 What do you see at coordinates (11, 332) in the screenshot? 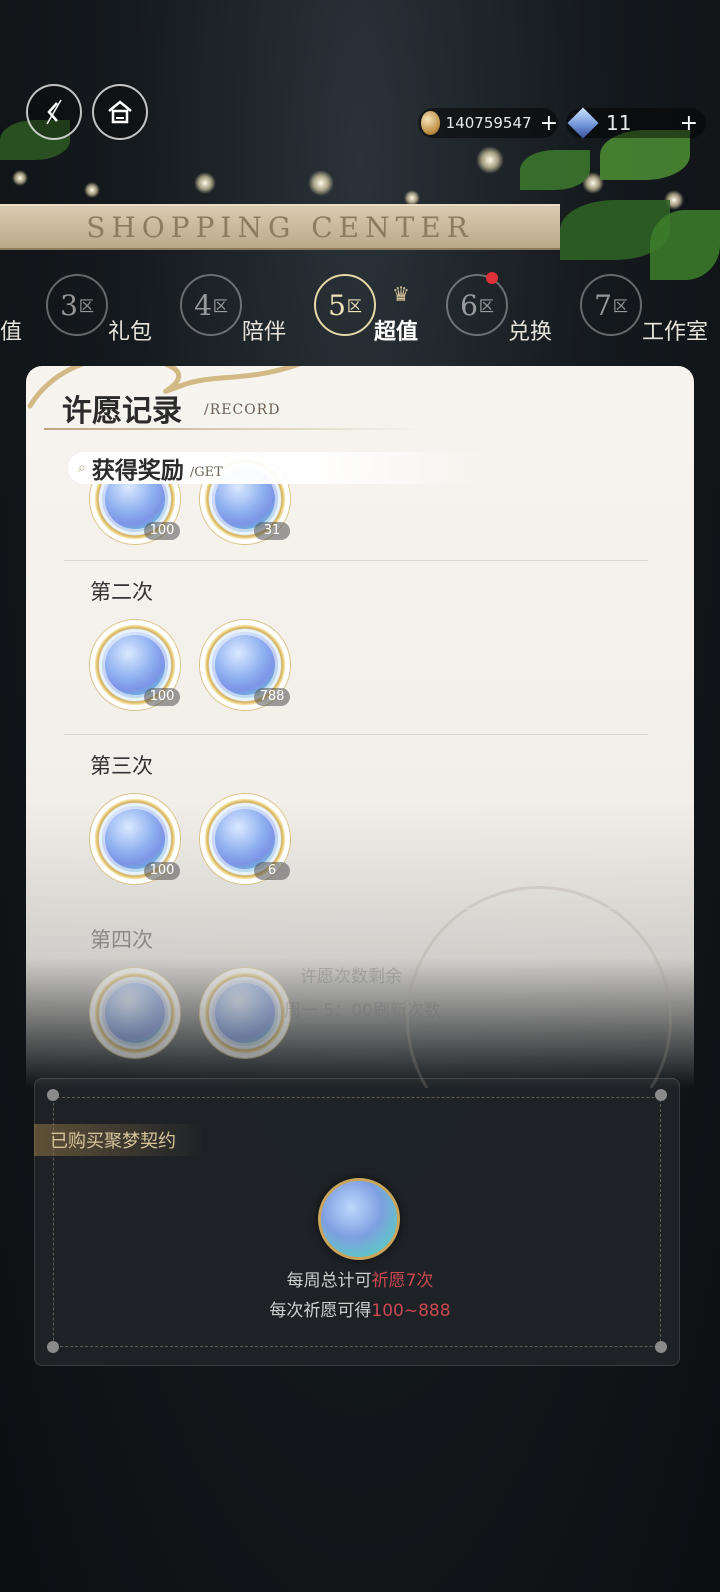
I see `zone-label: 值` at bounding box center [11, 332].